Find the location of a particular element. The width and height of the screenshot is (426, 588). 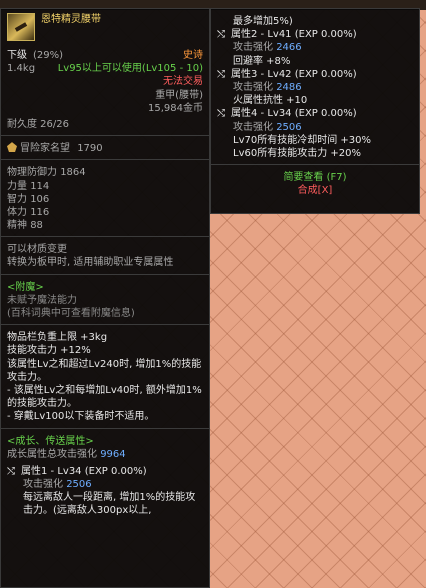

attr3-atk-value: 2486 is located at coordinates (289, 87).